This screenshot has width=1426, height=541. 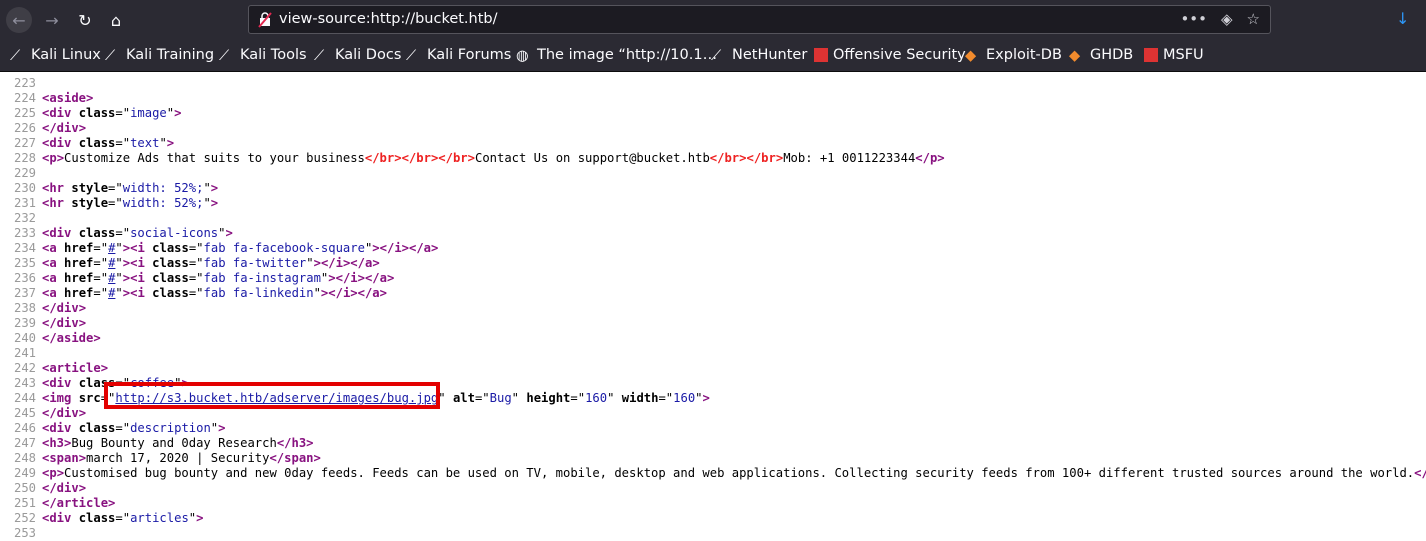 What do you see at coordinates (24, 83) in the screenshot?
I see `line-number: 223` at bounding box center [24, 83].